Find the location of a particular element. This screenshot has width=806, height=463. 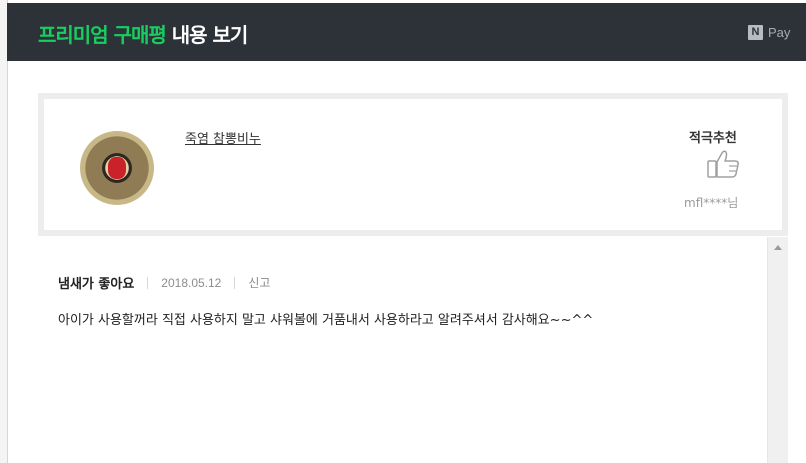

recommendation-label: 적극추천 is located at coordinates (713, 138).